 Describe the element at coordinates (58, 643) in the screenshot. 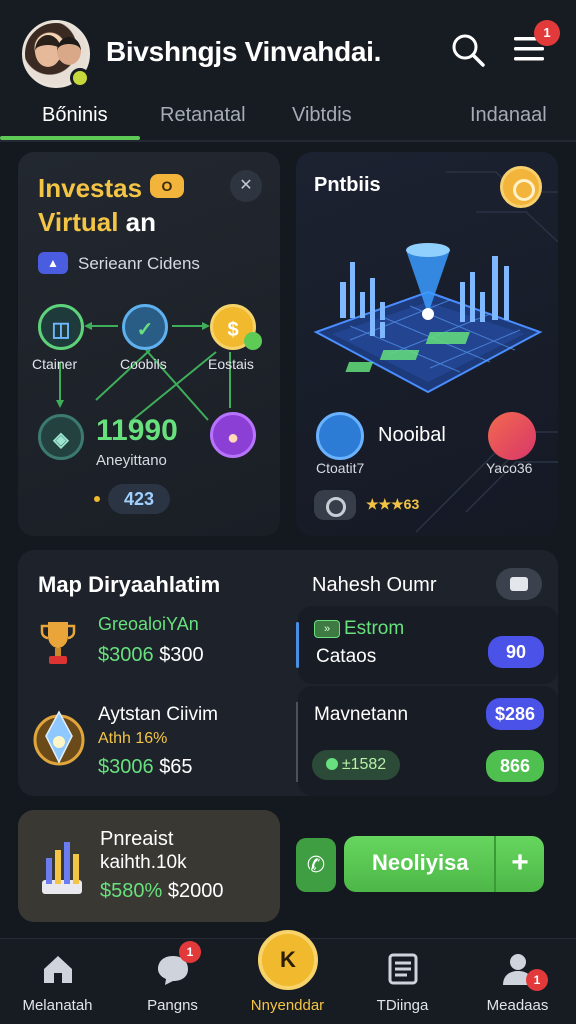

I see `trophy-icon` at that location.